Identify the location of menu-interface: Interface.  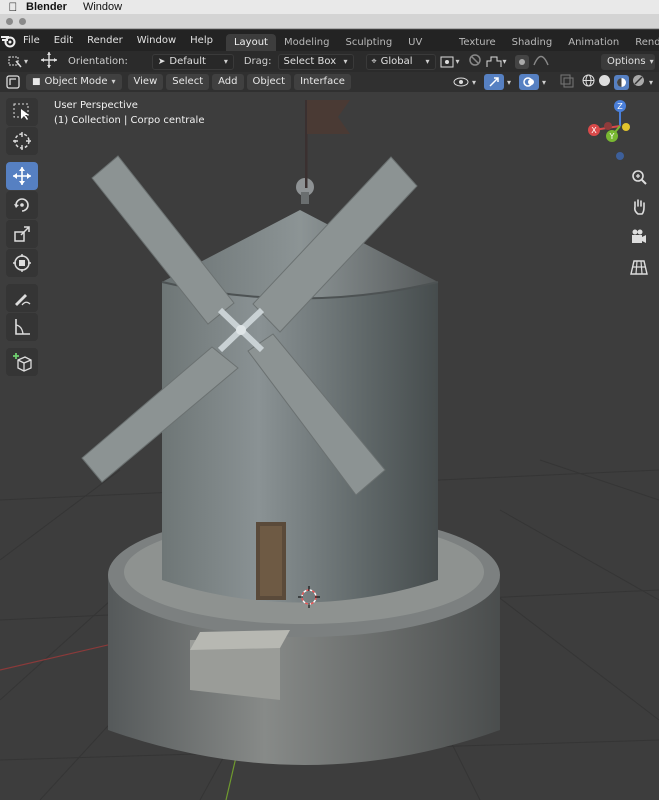
(322, 82).